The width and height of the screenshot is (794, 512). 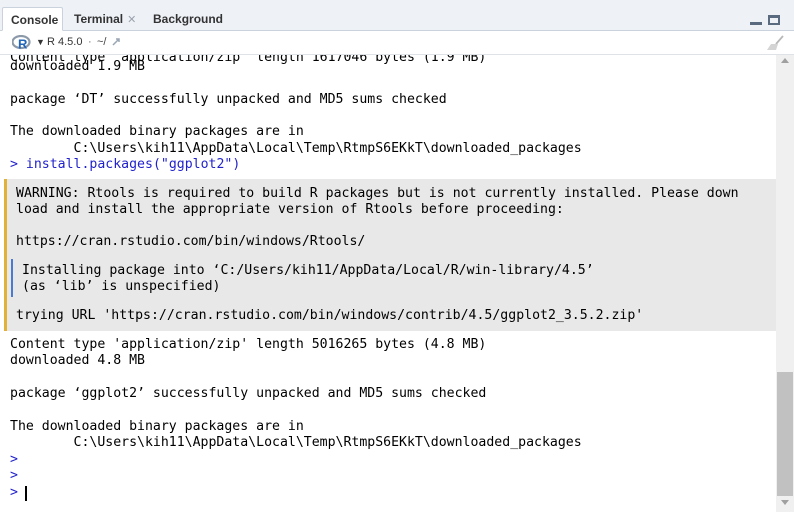 What do you see at coordinates (48, 193) in the screenshot?
I see `warning-label: WARNING:` at bounding box center [48, 193].